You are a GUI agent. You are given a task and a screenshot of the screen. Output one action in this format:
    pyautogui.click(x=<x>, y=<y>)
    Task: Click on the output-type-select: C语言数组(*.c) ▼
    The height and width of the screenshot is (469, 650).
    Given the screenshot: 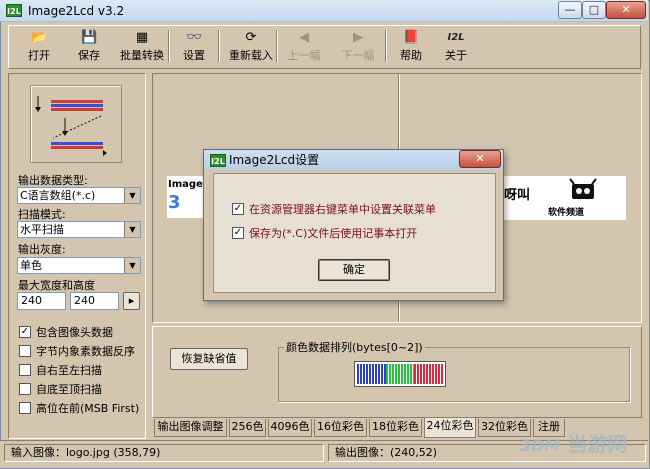 What is the action you would take?
    pyautogui.click(x=79, y=195)
    